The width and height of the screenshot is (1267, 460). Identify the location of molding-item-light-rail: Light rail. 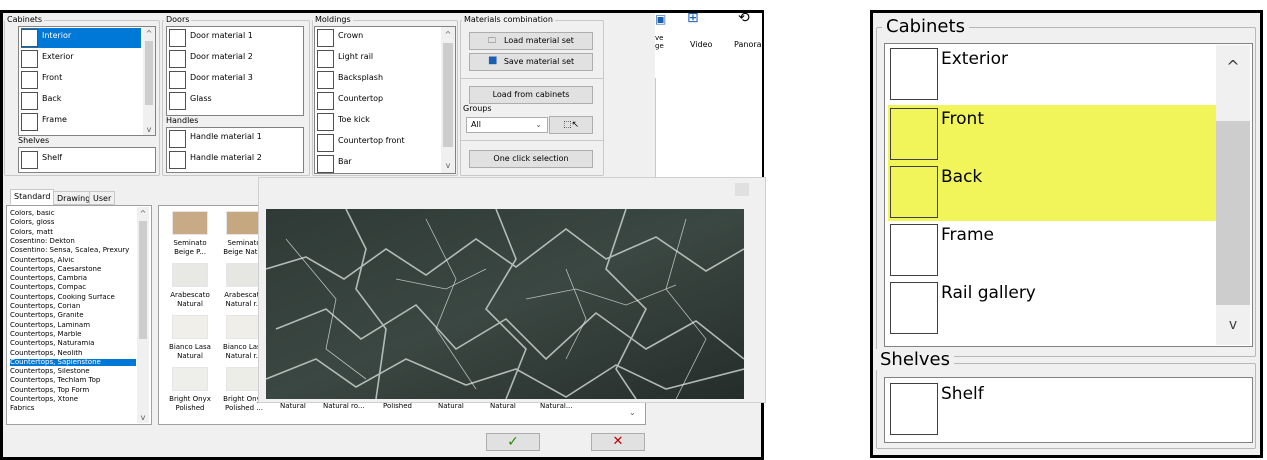
(377, 59).